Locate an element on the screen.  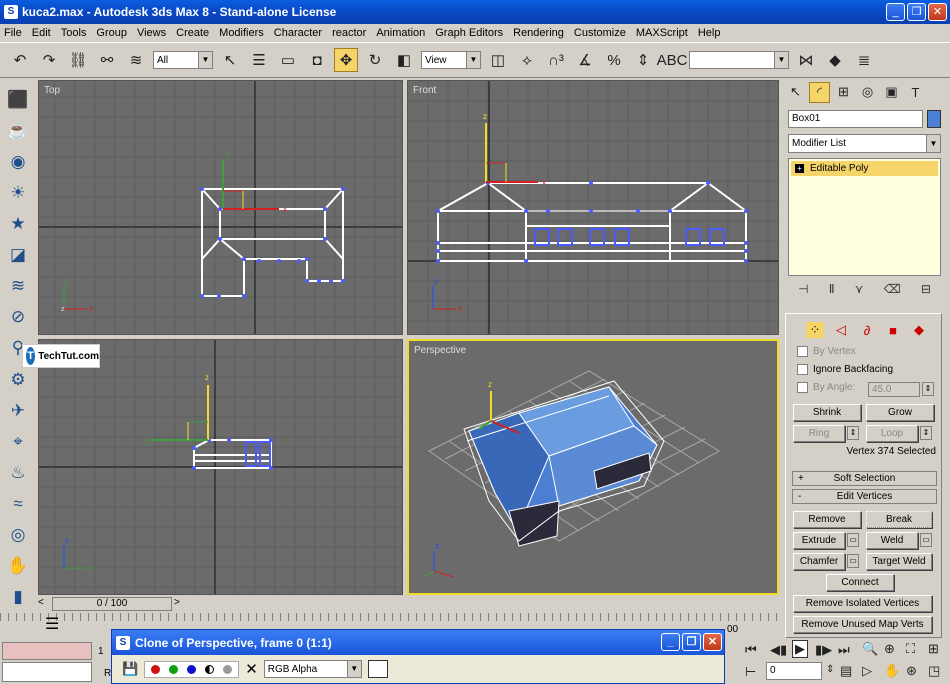
next-frame-icon: > is located at coordinates (177, 602).